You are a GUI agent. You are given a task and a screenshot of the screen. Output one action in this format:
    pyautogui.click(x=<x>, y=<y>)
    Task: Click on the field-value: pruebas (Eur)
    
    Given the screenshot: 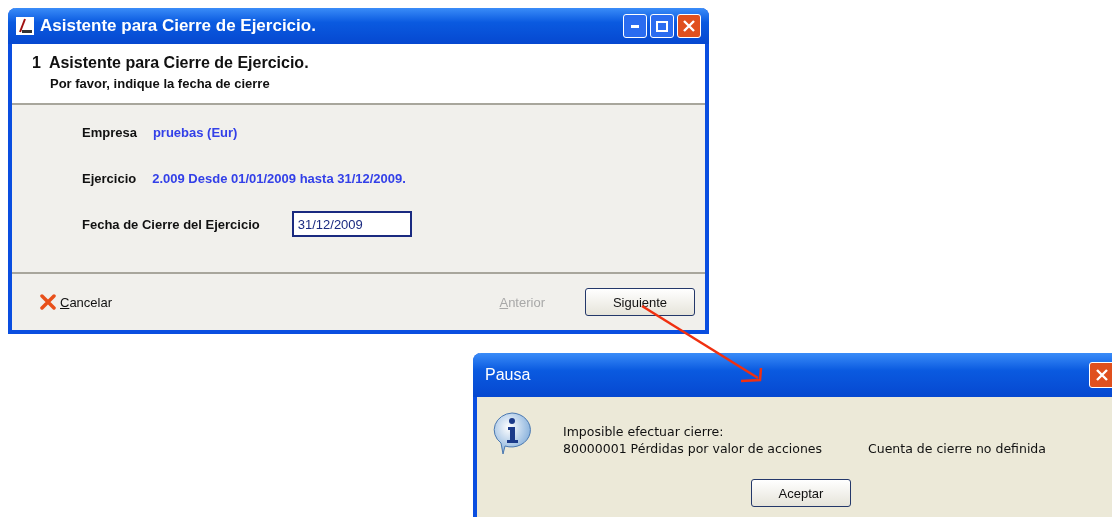 What is the action you would take?
    pyautogui.click(x=195, y=132)
    